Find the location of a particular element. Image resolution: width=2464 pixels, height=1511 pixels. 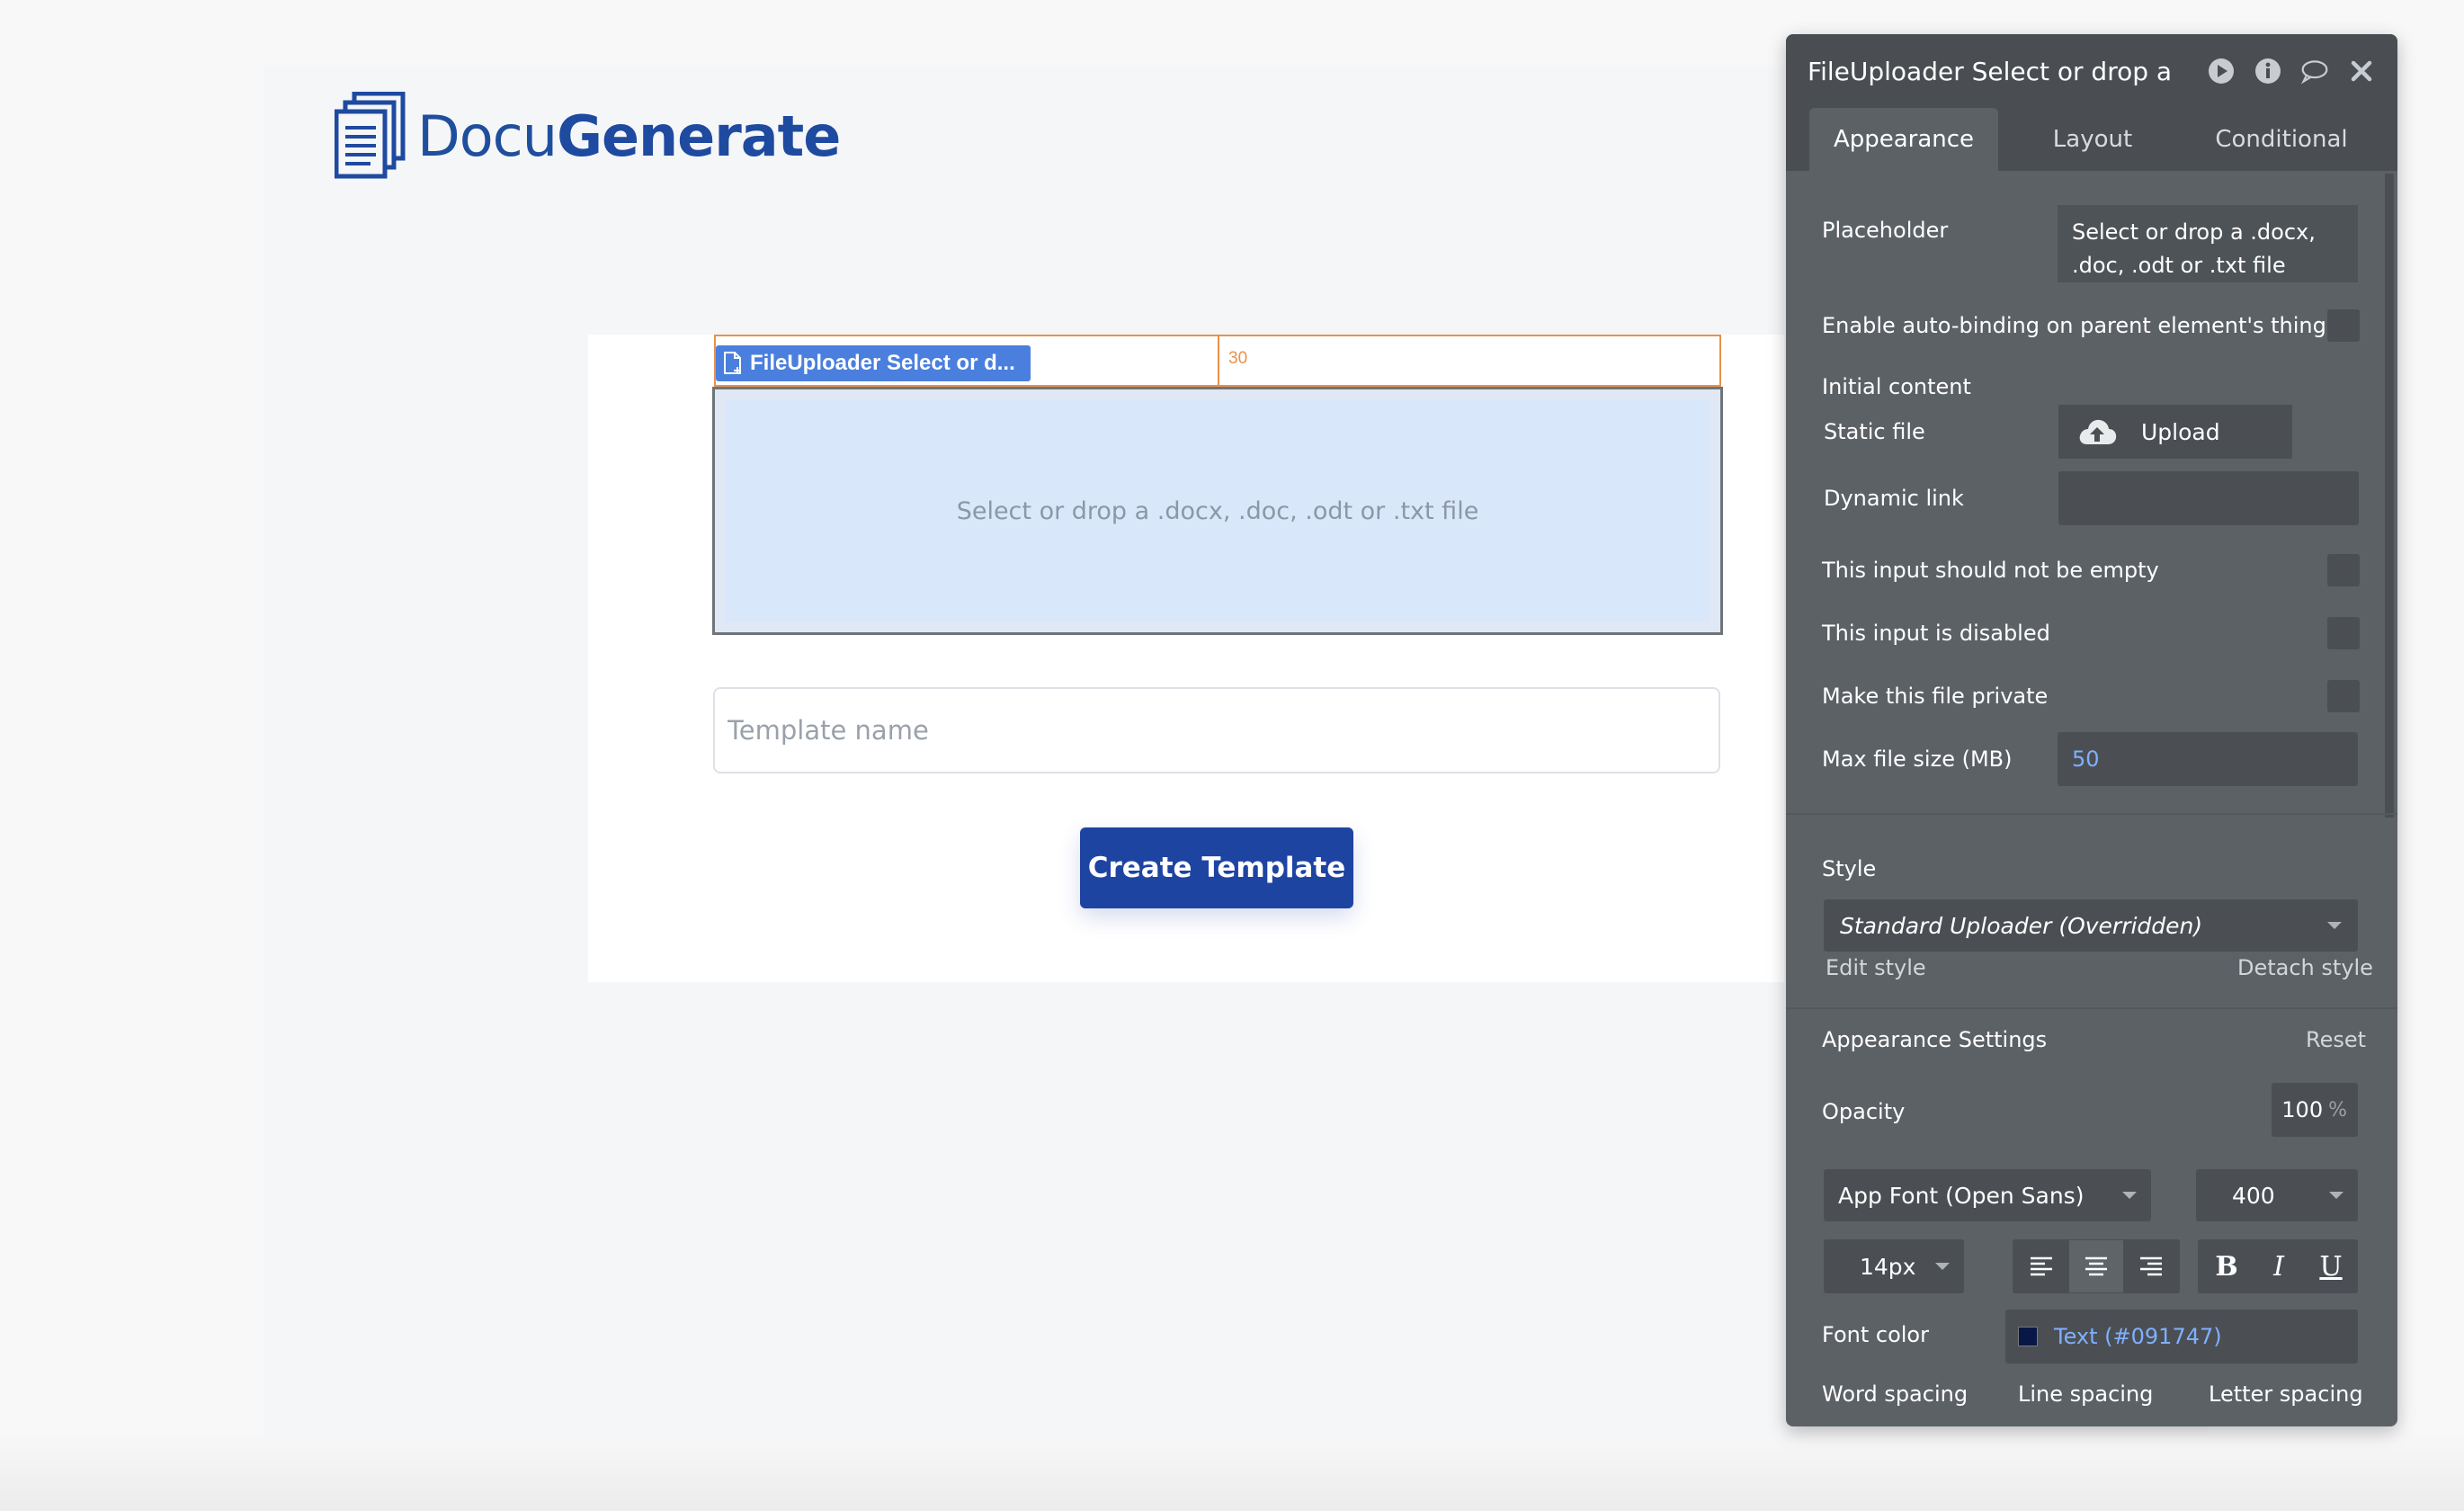

static-file-label: Static file is located at coordinates (1875, 431).